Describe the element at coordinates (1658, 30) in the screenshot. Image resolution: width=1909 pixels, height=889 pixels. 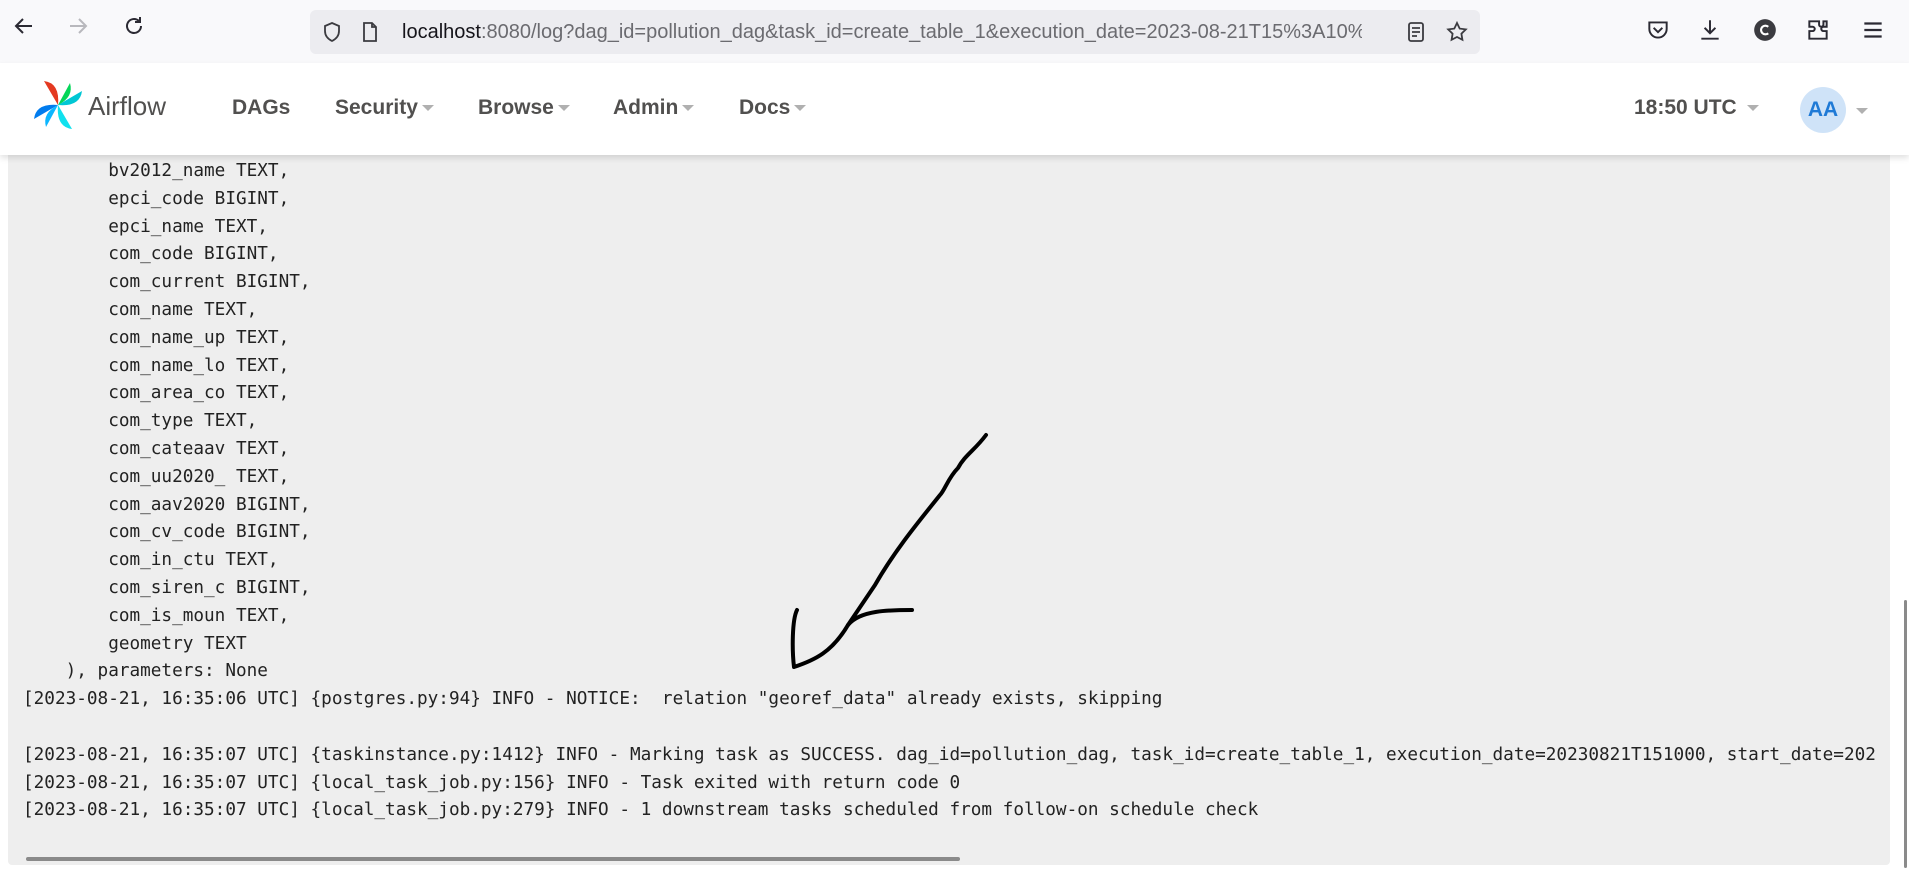
I see `pocket-icon` at that location.